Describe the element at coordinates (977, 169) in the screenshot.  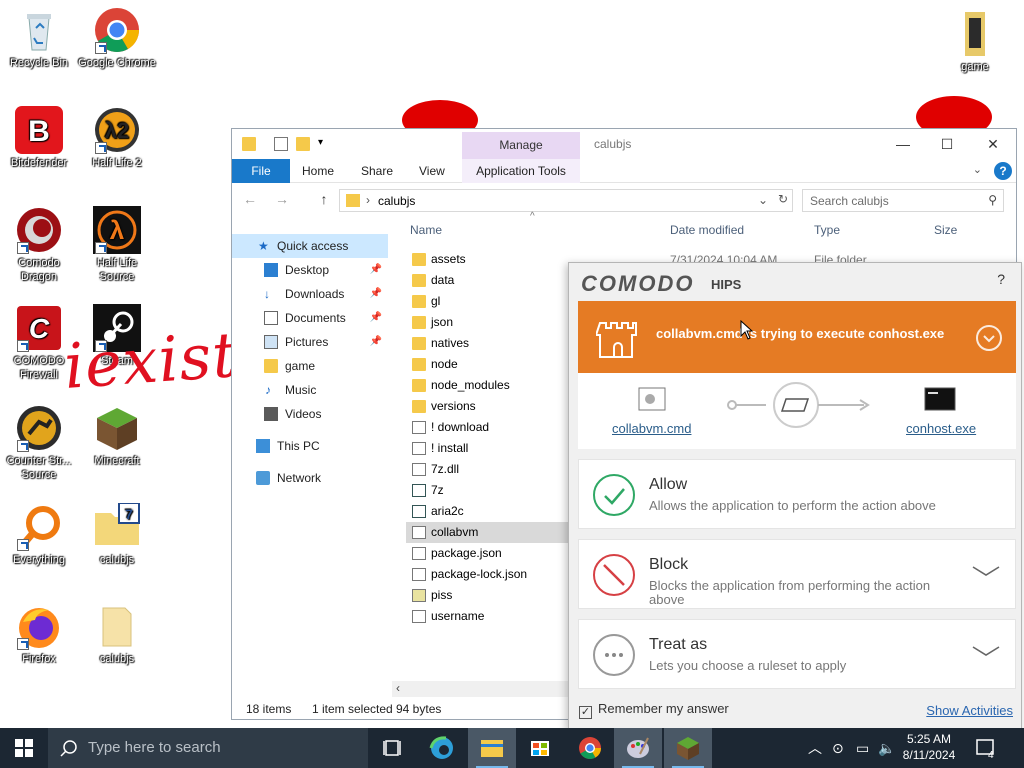
I see `expand-ribbon-icon: ⌄` at that location.